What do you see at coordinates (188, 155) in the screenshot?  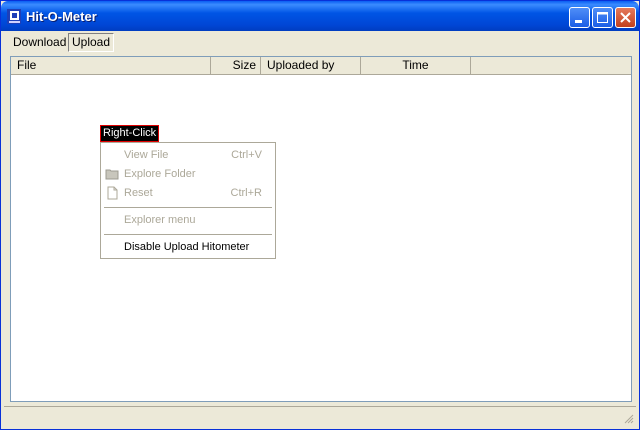 I see `menu-item-view-file: View File Ctrl+V` at bounding box center [188, 155].